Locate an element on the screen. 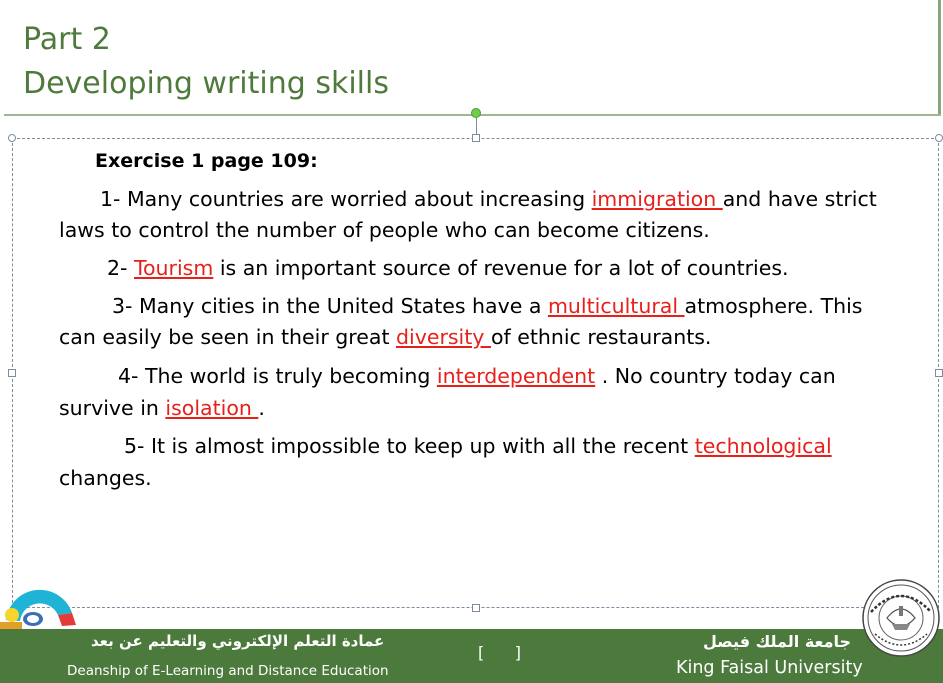 The width and height of the screenshot is (943, 683). exercise-title: Exercise 1 page 109: is located at coordinates (206, 161).